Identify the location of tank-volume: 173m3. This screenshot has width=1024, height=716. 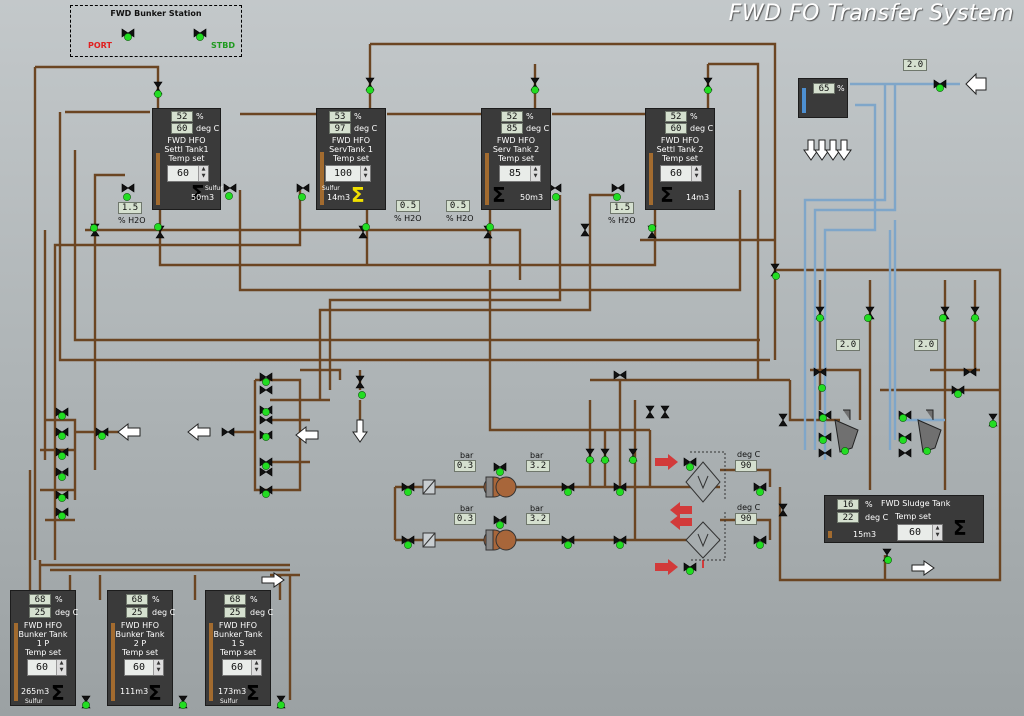
(232, 691).